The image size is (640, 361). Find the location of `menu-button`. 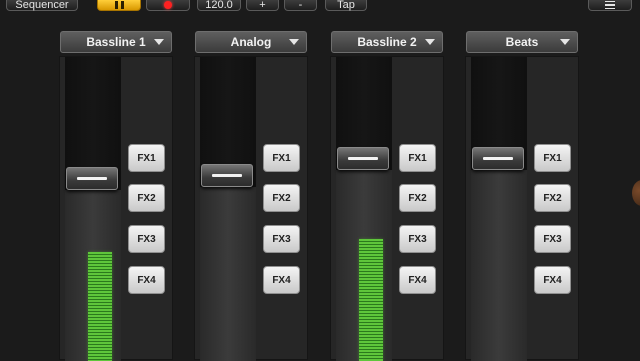

menu-button is located at coordinates (610, 5).